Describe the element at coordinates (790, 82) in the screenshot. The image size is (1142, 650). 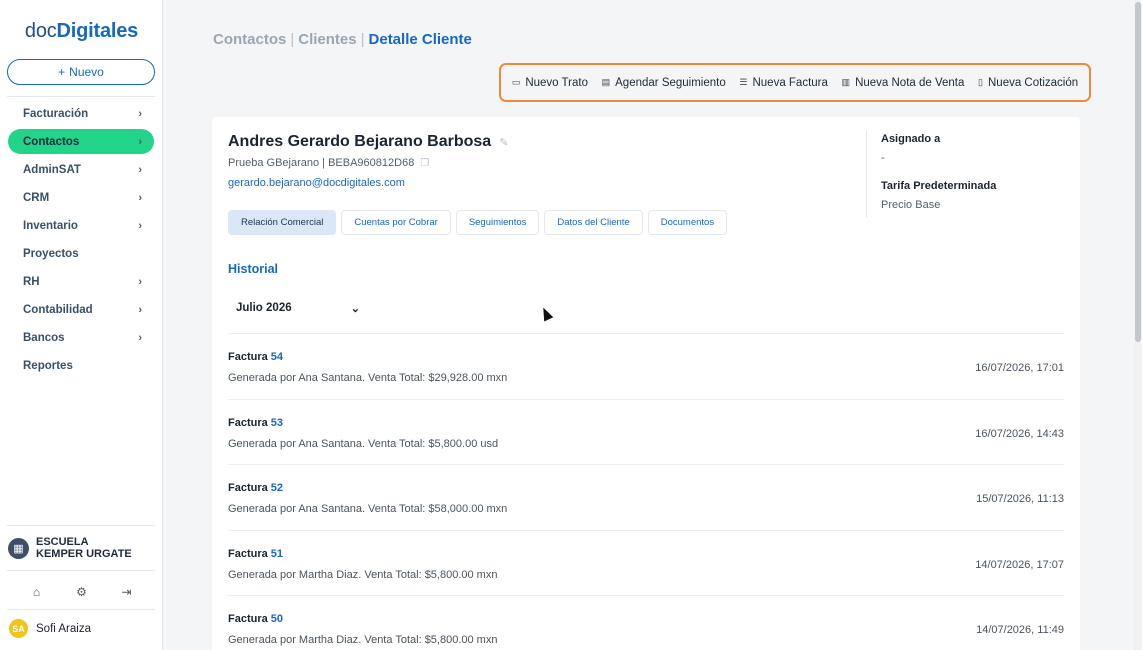
I see `nueva-factura-label: Nueva Factura` at that location.